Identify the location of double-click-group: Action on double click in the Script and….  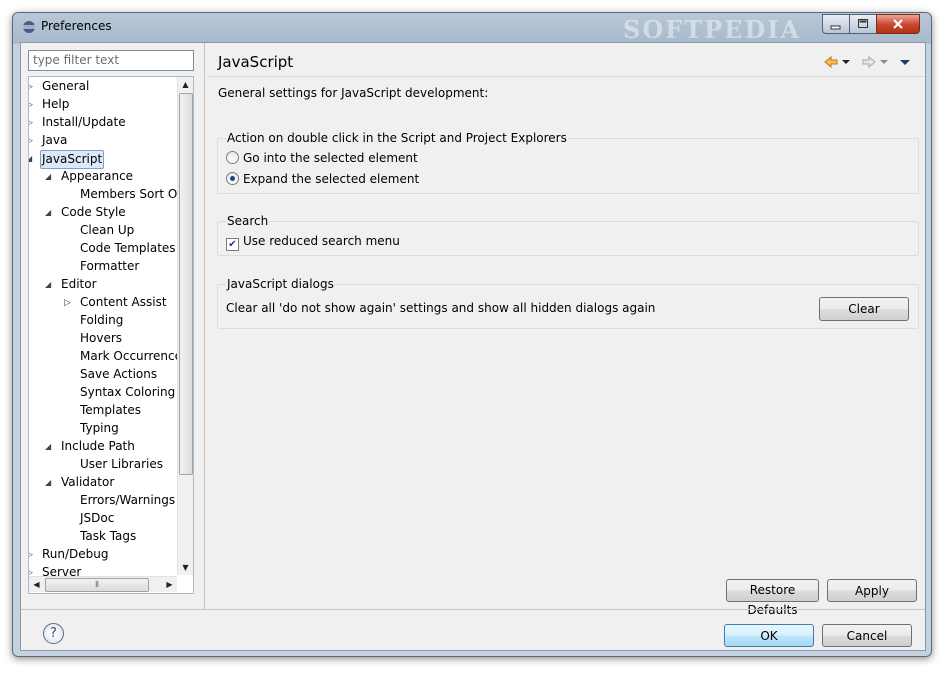
(568, 162).